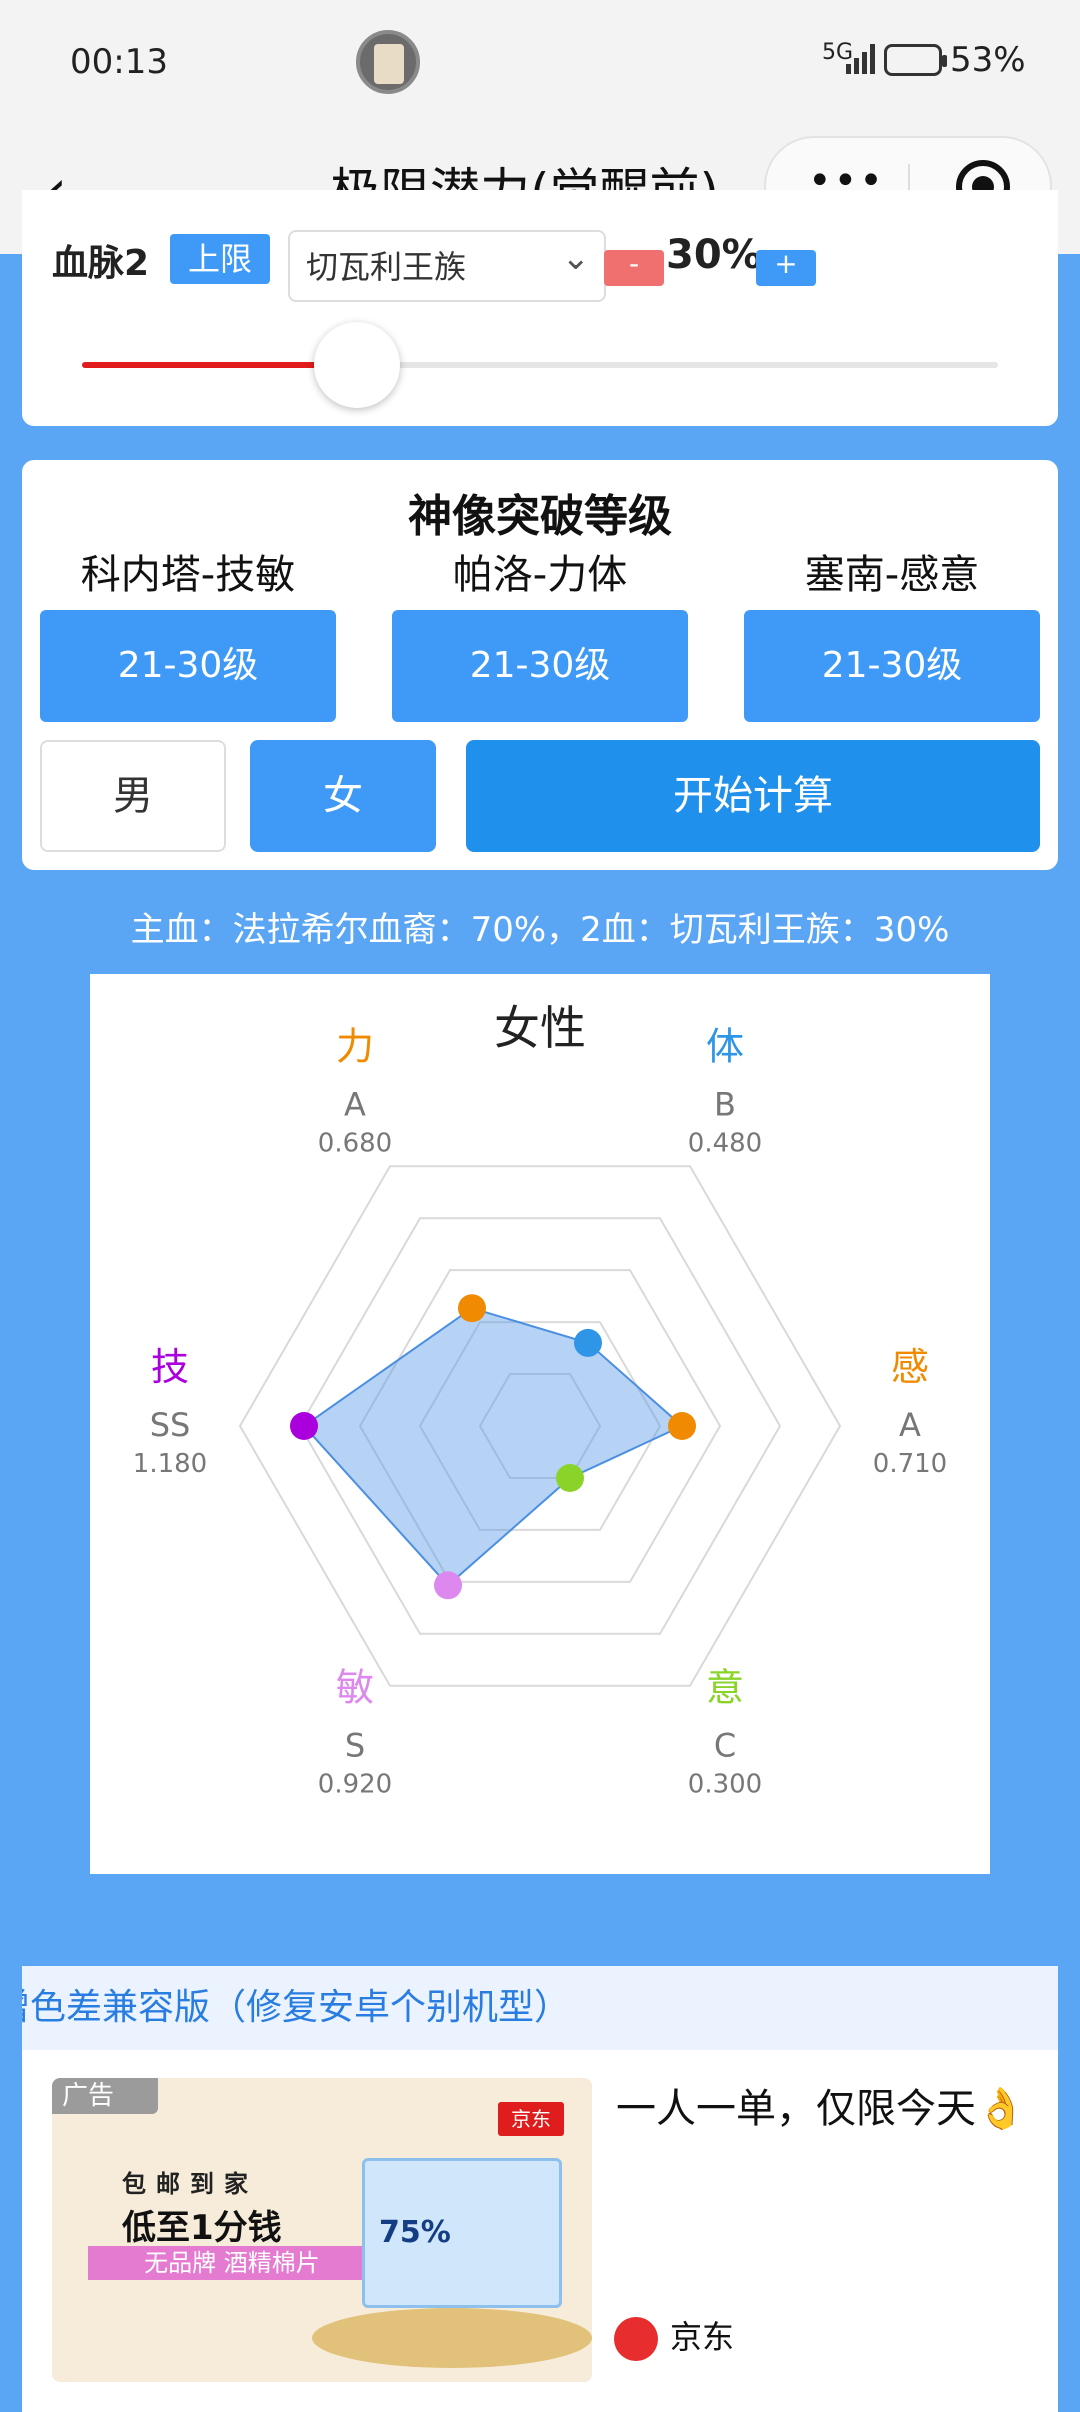 This screenshot has width=1080, height=2412. What do you see at coordinates (105, 2096) in the screenshot?
I see `ad-tag: 广告` at bounding box center [105, 2096].